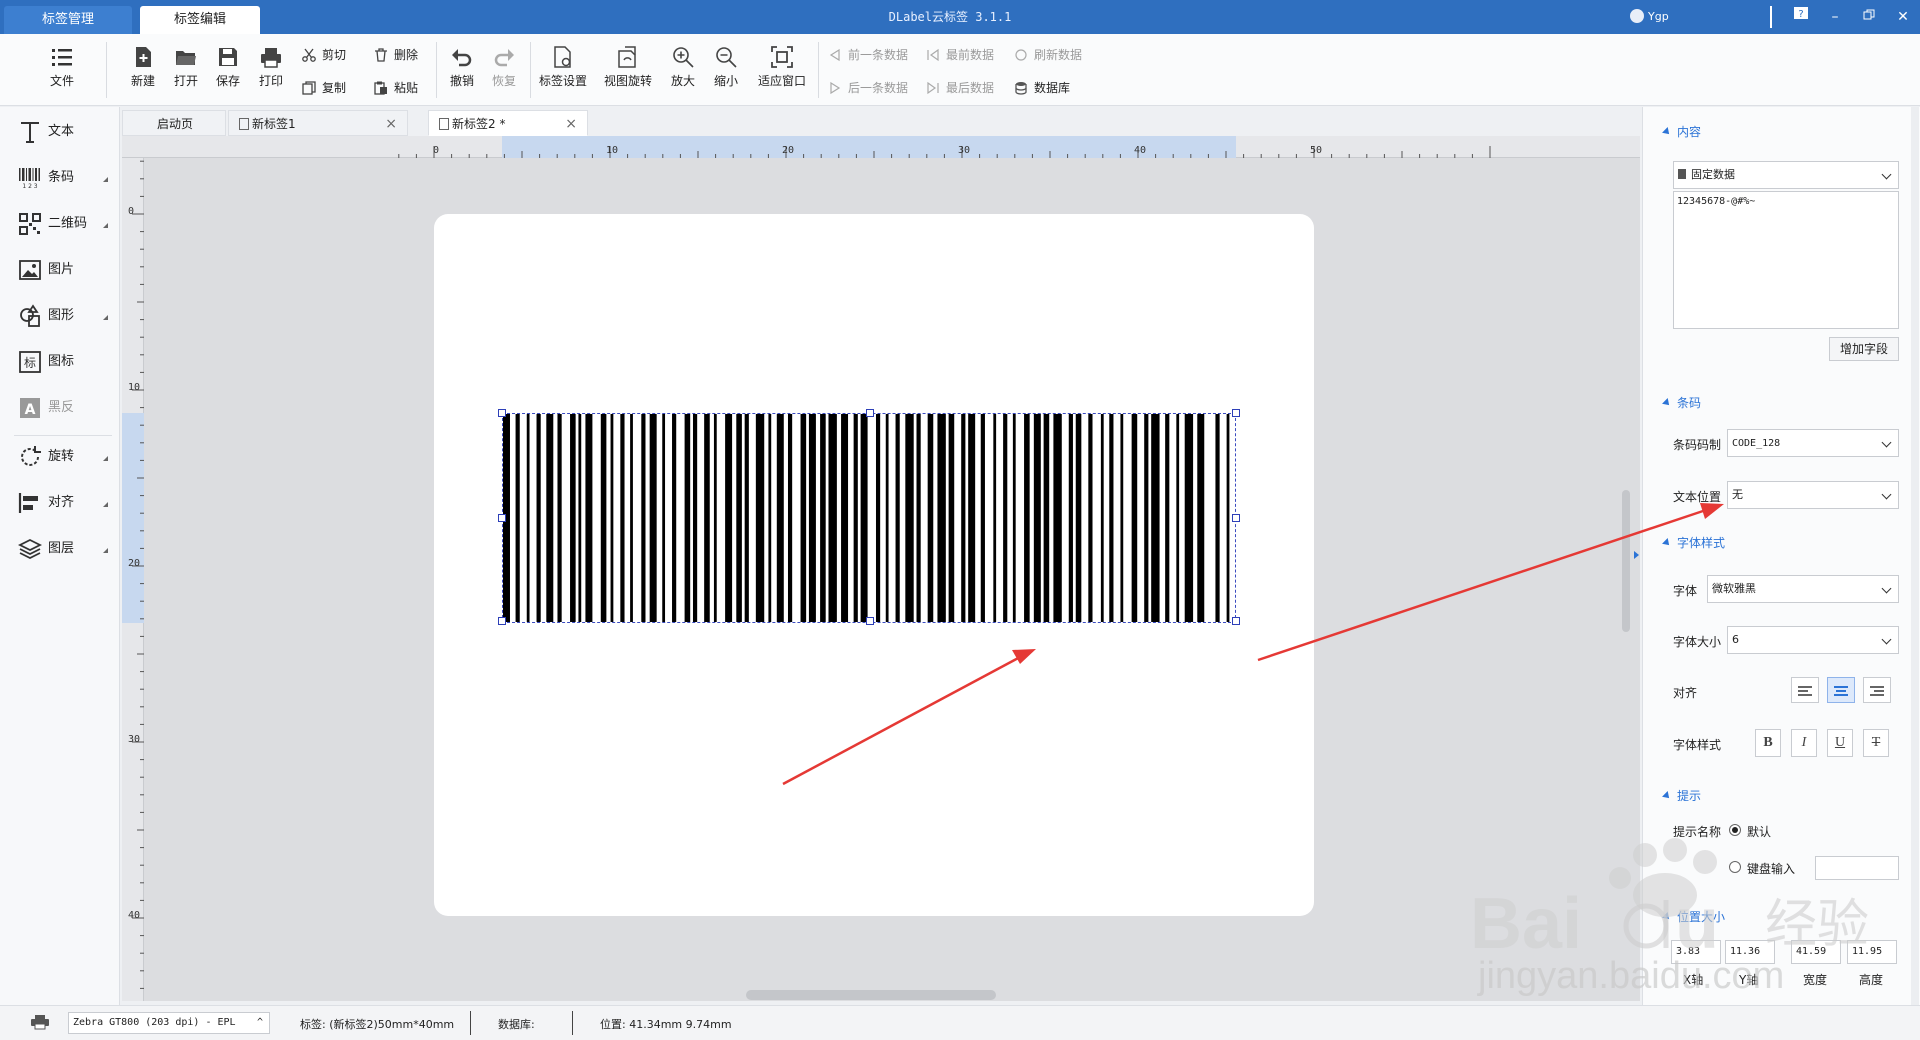  I want to click on zoom-in-button: 放大, so click(683, 67).